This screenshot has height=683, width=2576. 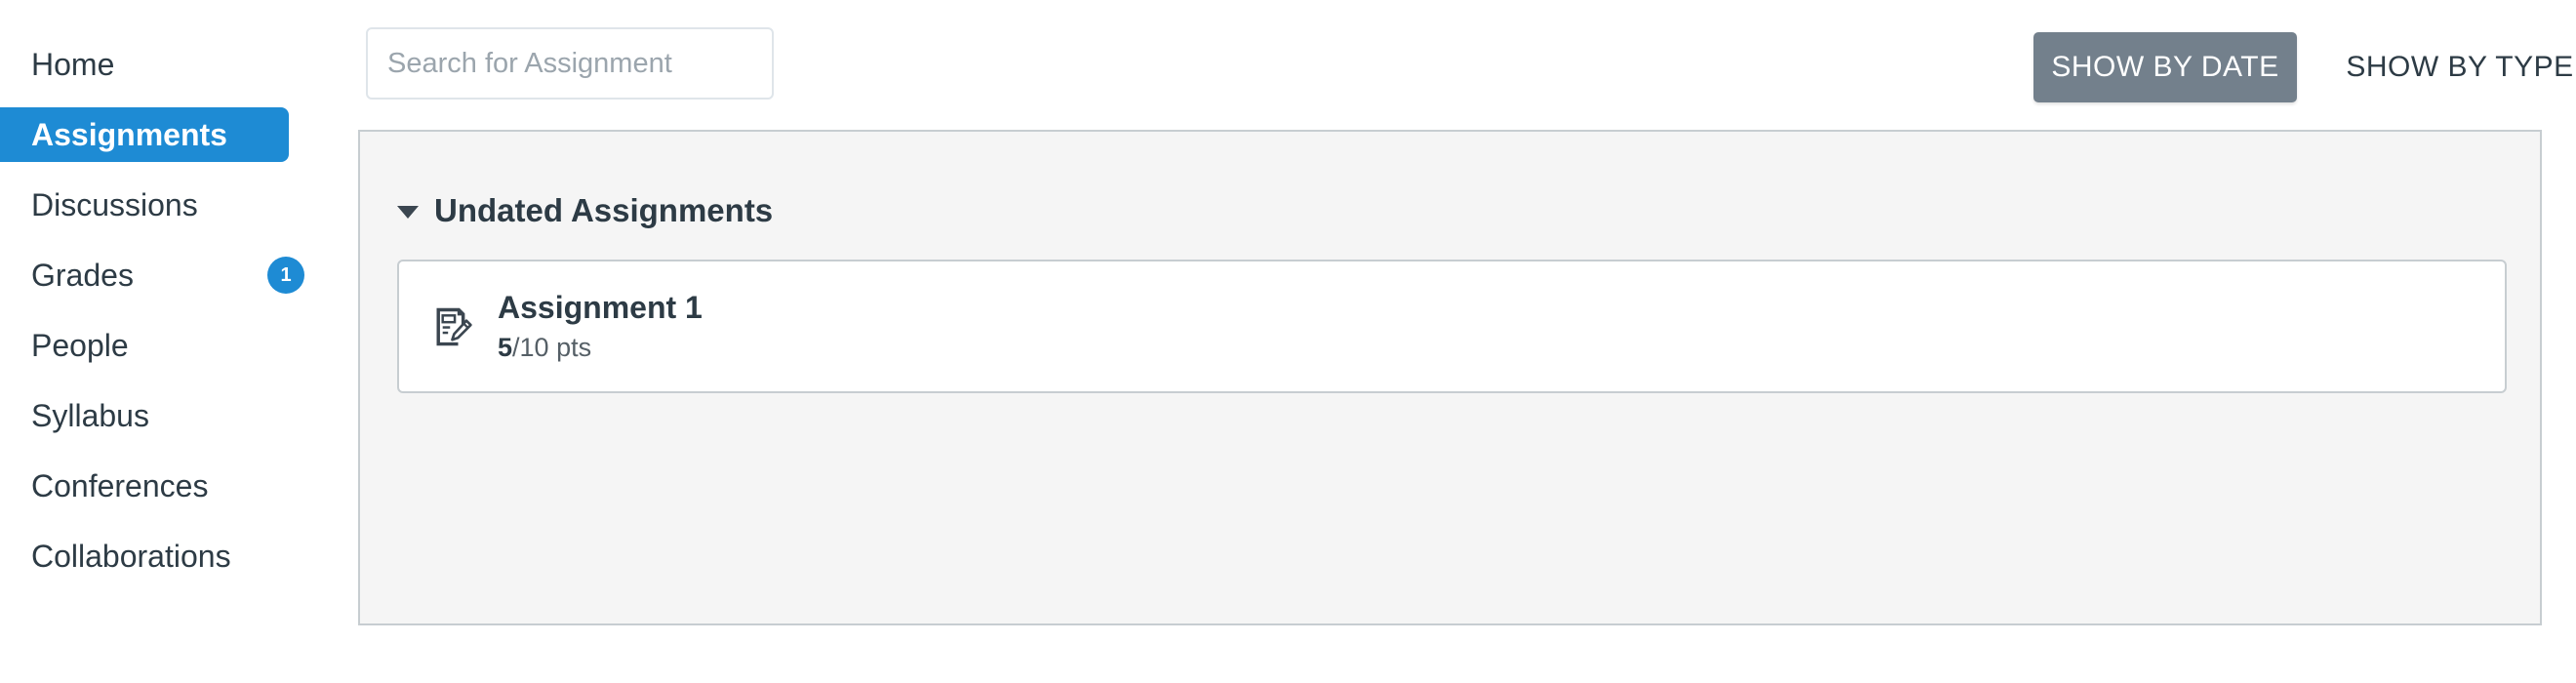 What do you see at coordinates (82, 275) in the screenshot?
I see `sidebar-item-label: Grades` at bounding box center [82, 275].